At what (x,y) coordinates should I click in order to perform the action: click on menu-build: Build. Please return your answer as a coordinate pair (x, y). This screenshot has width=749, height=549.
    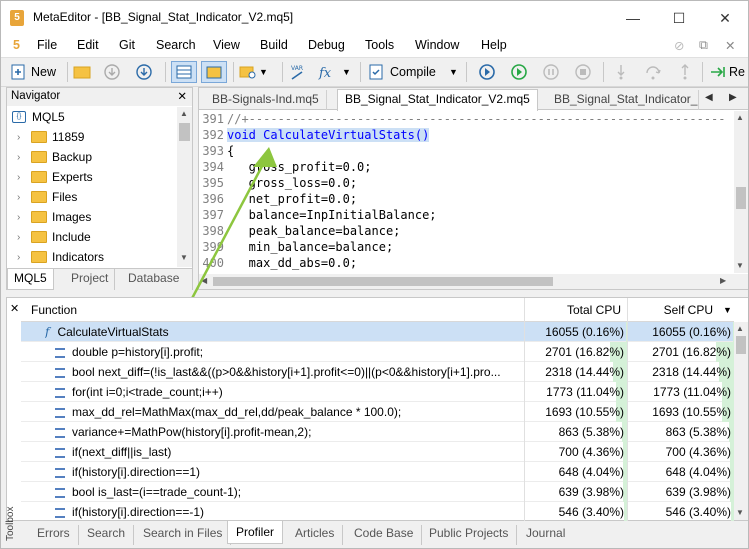
    Looking at the image, I should click on (274, 45).